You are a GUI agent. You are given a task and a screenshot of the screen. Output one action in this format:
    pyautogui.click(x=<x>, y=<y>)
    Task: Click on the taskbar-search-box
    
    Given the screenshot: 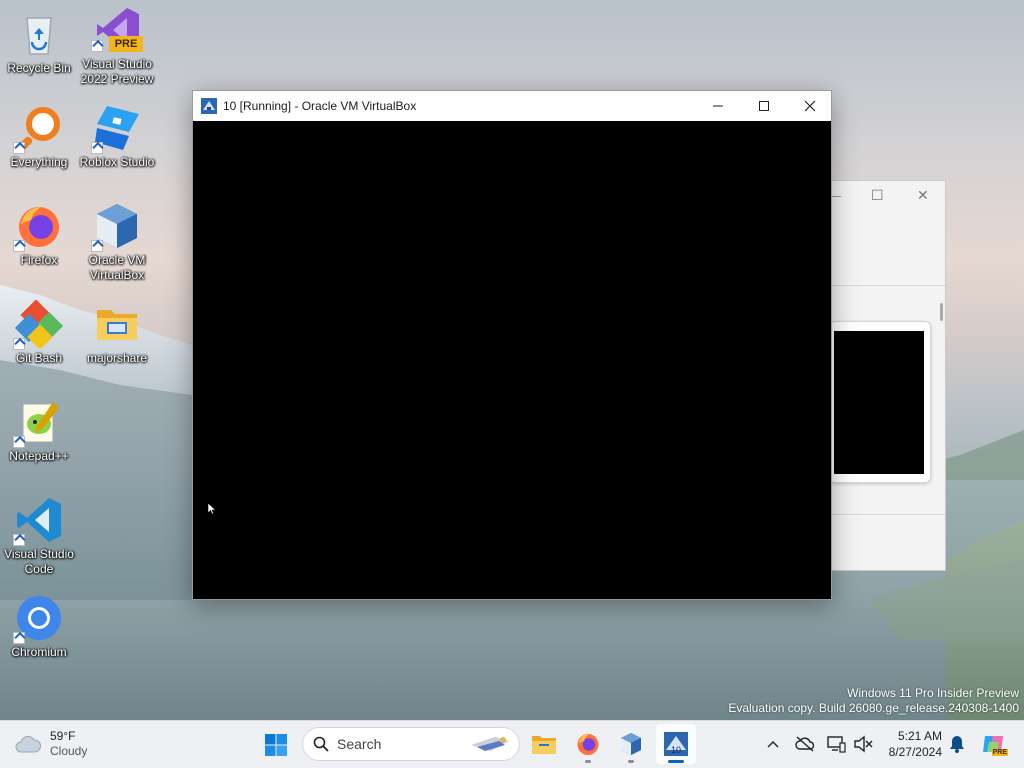 What is the action you would take?
    pyautogui.click(x=411, y=744)
    